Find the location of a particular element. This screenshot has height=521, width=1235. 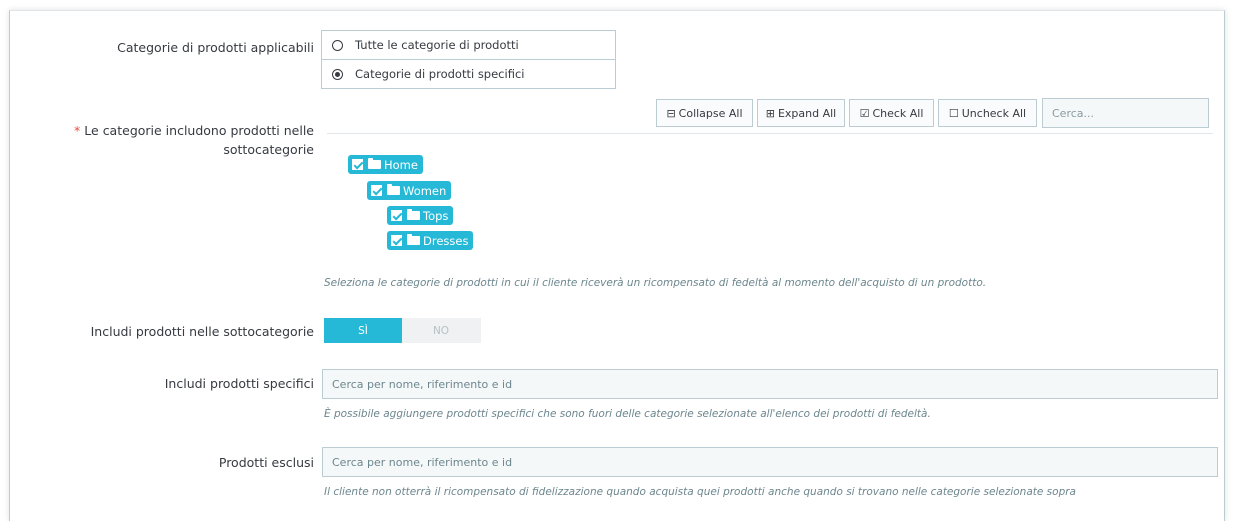

switch-yes-option: SÌ is located at coordinates (363, 330).